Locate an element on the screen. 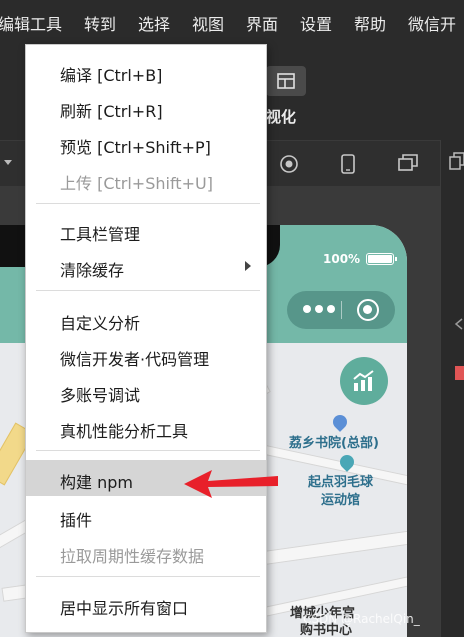 This screenshot has height=637, width=464. copy-icon is located at coordinates (456, 161).